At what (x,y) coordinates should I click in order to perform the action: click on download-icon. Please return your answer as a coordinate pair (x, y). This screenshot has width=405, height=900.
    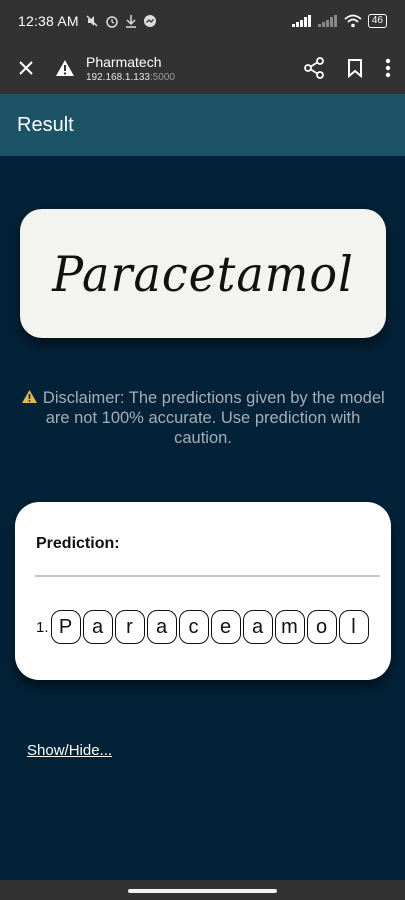
    Looking at the image, I should click on (130, 21).